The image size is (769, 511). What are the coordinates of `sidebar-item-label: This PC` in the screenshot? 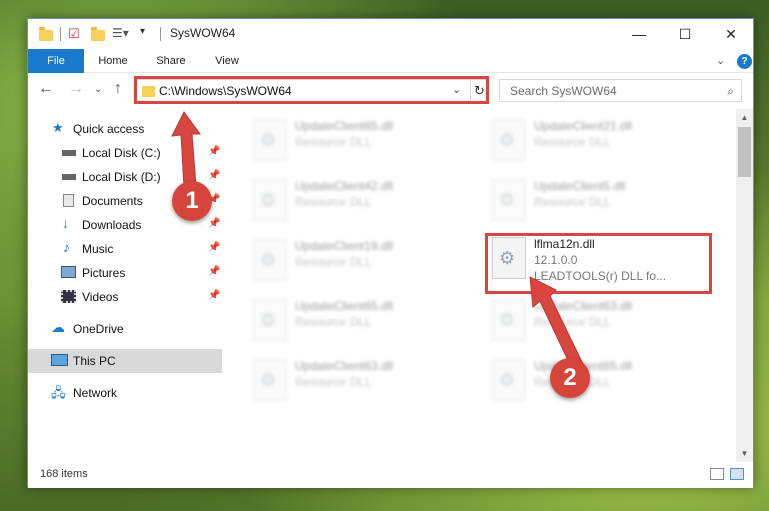 It's located at (94, 361).